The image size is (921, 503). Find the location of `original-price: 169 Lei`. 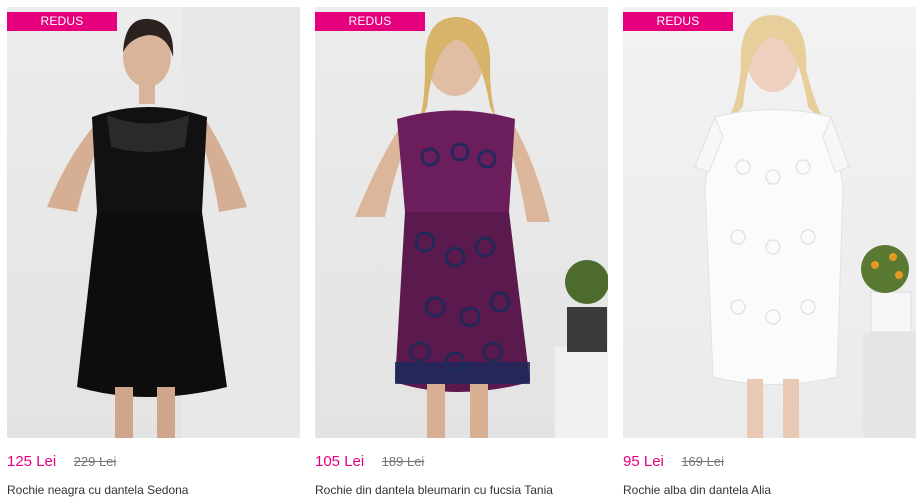

original-price: 169 Lei is located at coordinates (702, 461).